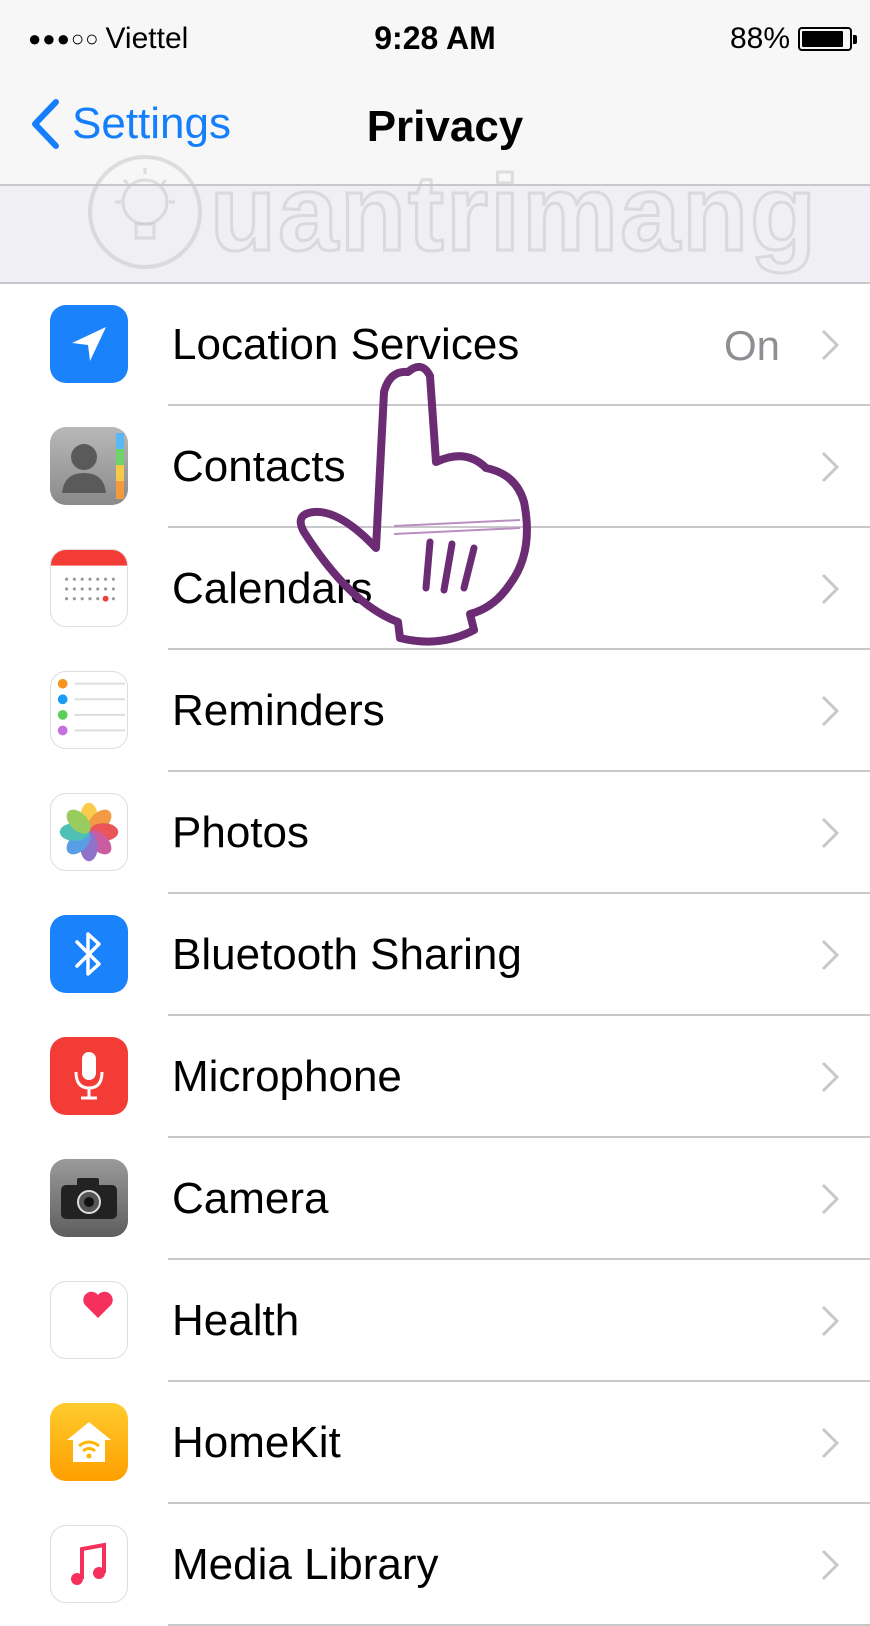 This screenshot has width=870, height=1626. What do you see at coordinates (89, 344) in the screenshot?
I see `location-arrow-icon` at bounding box center [89, 344].